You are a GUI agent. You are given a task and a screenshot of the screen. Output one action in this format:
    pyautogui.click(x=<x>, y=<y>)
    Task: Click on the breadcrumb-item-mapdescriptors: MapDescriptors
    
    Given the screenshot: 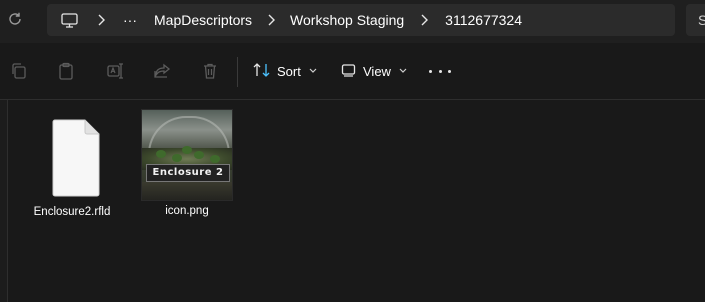 What is the action you would take?
    pyautogui.click(x=203, y=20)
    